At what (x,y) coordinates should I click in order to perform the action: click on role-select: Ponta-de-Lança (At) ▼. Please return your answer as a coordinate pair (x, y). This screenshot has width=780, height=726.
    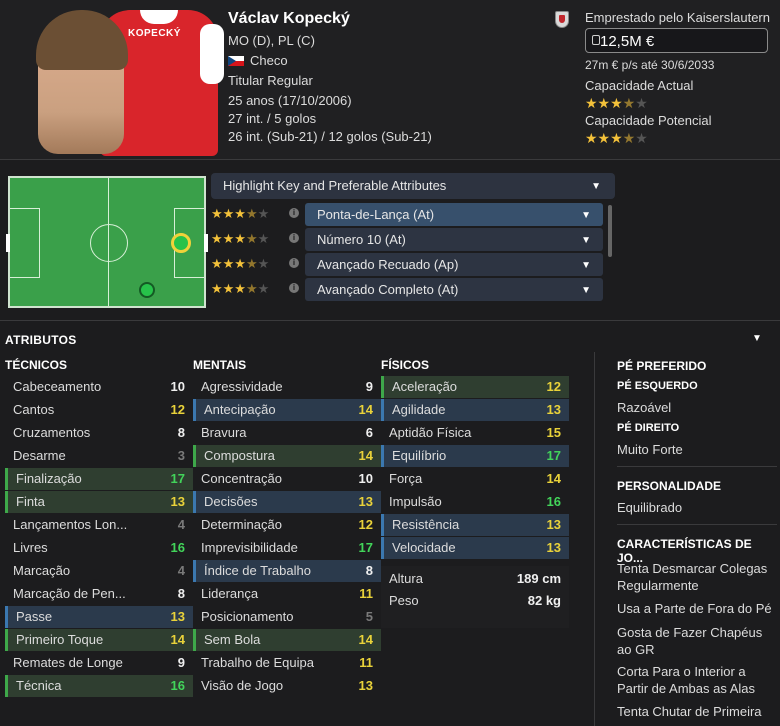
    Looking at the image, I should click on (454, 214).